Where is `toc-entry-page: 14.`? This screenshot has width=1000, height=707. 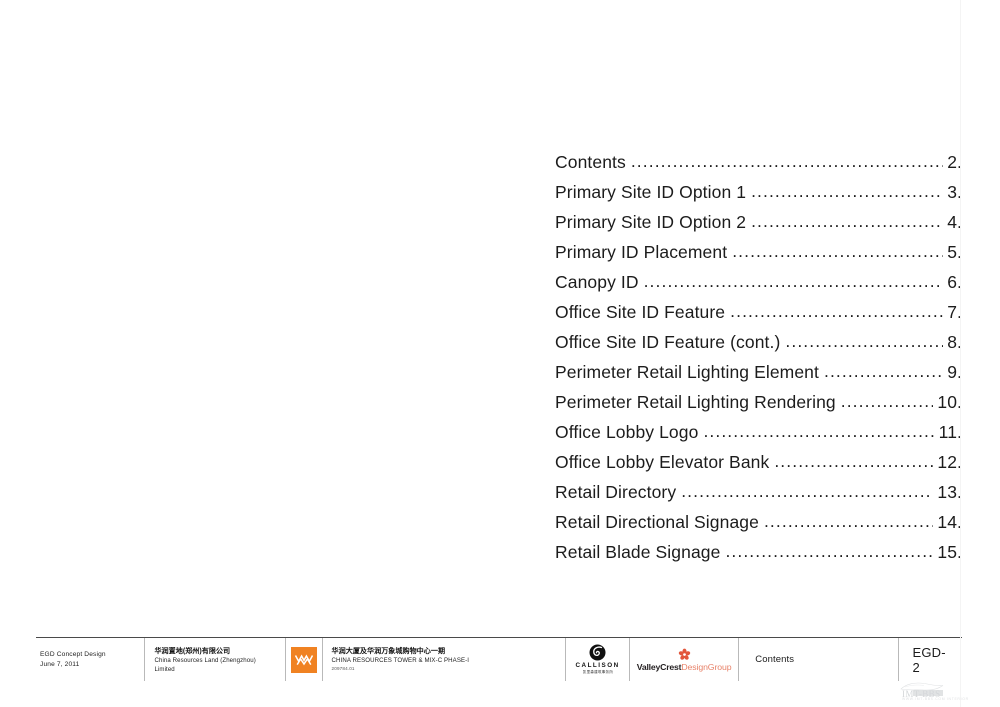
toc-entry-page: 14. is located at coordinates (949, 522).